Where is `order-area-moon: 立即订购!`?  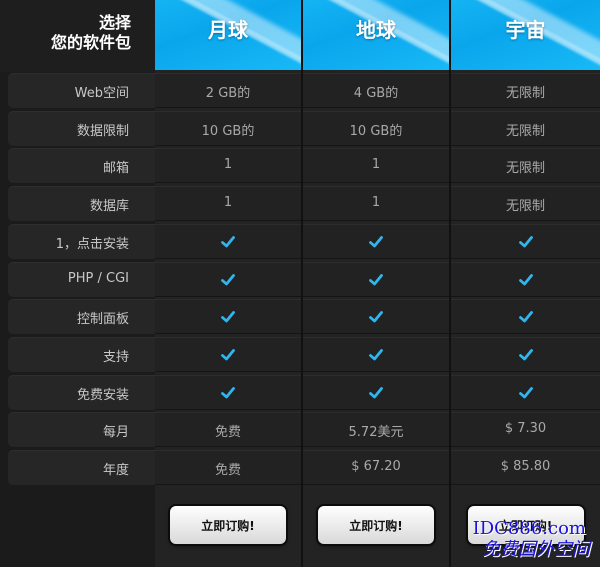
order-area-moon: 立即订购! is located at coordinates (228, 528).